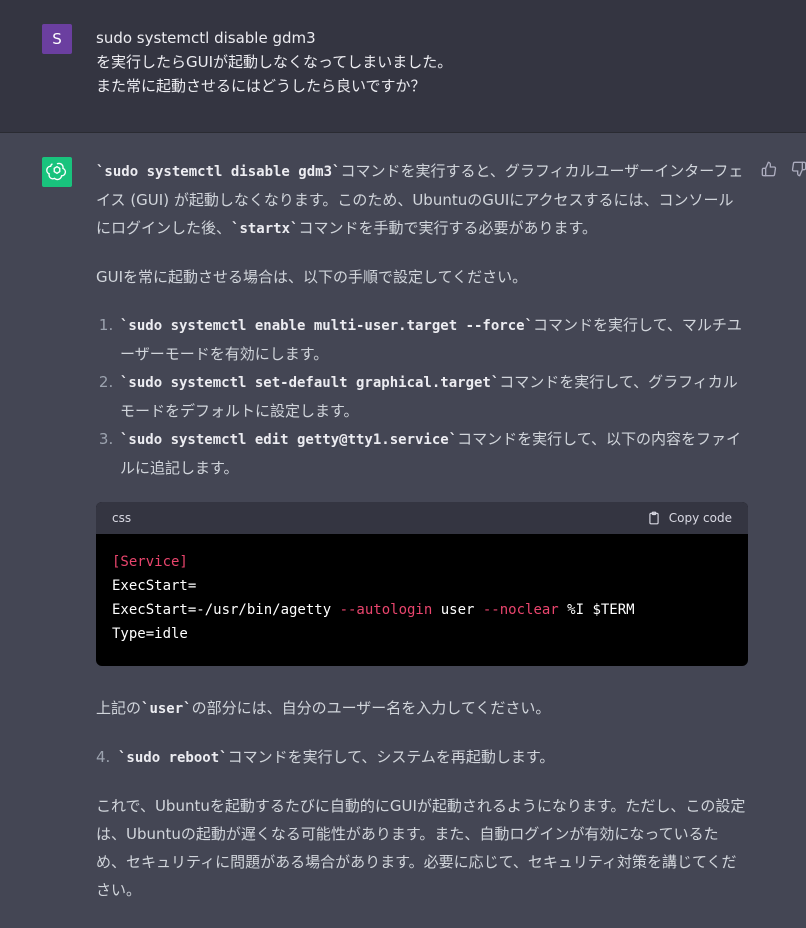 The width and height of the screenshot is (806, 928). What do you see at coordinates (422, 562) in the screenshot?
I see `code-line: [Service]` at bounding box center [422, 562].